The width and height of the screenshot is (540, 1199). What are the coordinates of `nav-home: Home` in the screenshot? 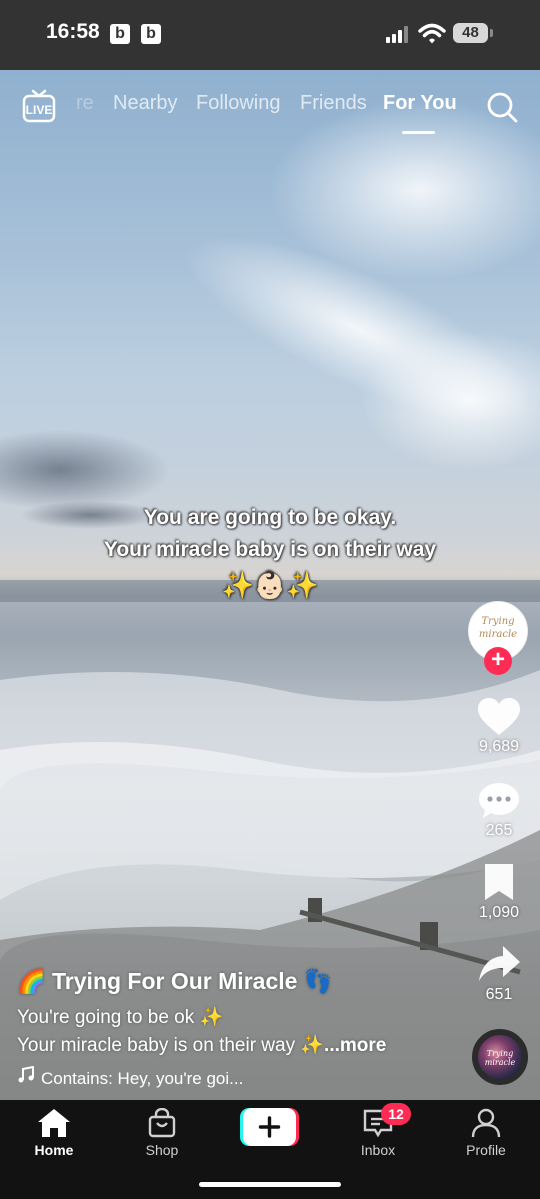 It's located at (54, 1133).